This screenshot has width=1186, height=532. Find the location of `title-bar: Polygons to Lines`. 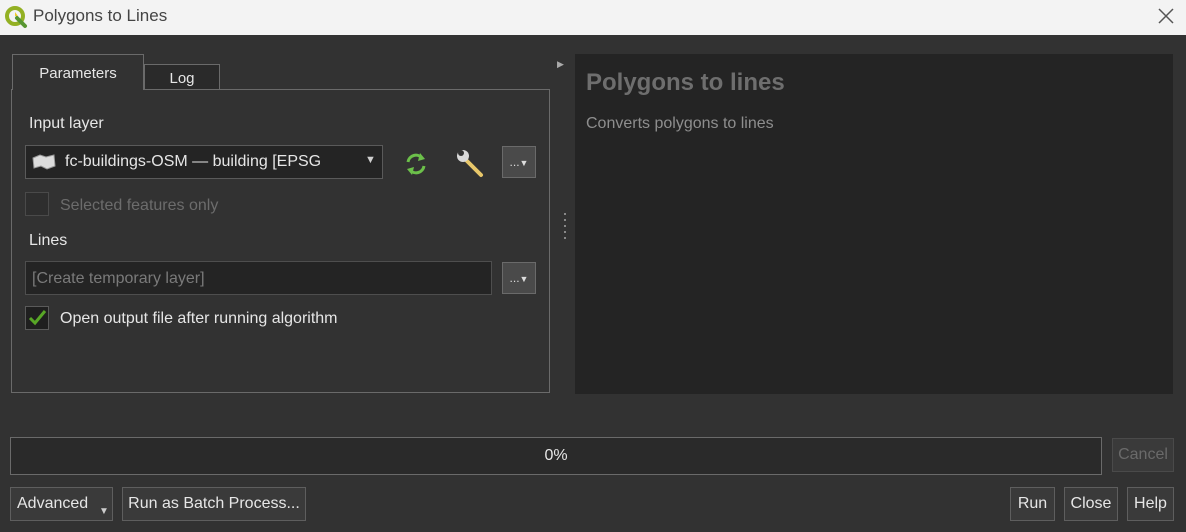

title-bar: Polygons to Lines is located at coordinates (593, 17).